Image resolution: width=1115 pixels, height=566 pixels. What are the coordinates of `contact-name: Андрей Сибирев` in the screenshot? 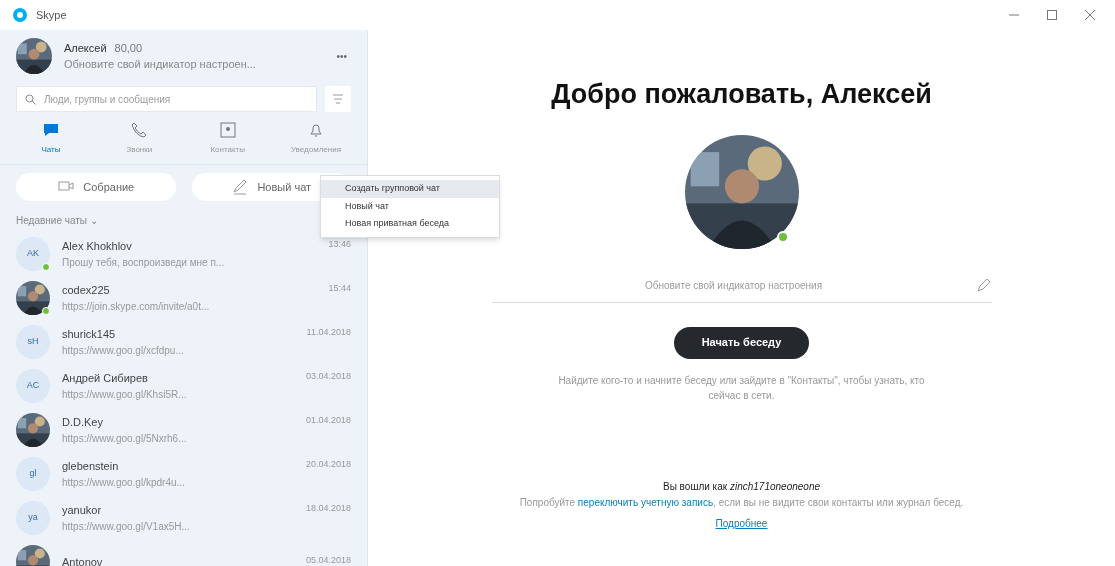 It's located at (105, 378).